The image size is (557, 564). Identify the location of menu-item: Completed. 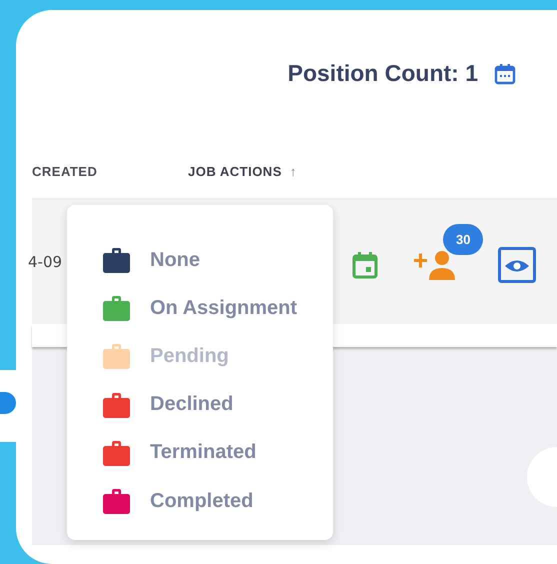
(200, 501).